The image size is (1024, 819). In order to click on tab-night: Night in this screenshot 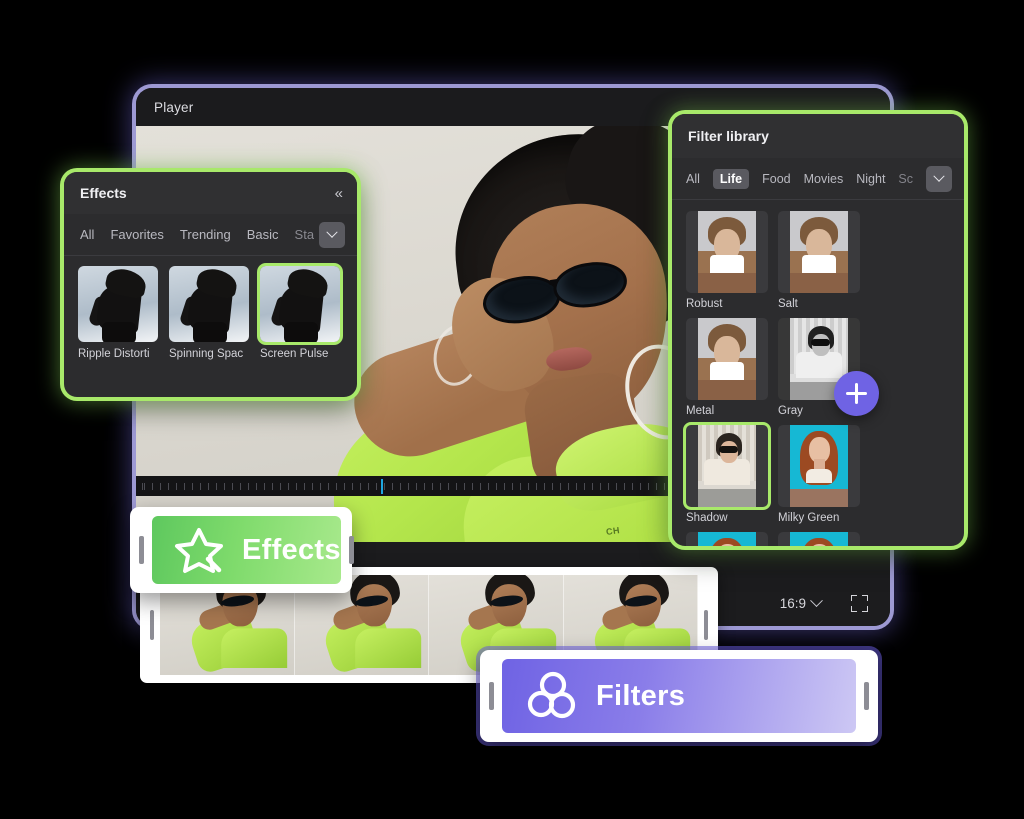, I will do `click(870, 179)`.